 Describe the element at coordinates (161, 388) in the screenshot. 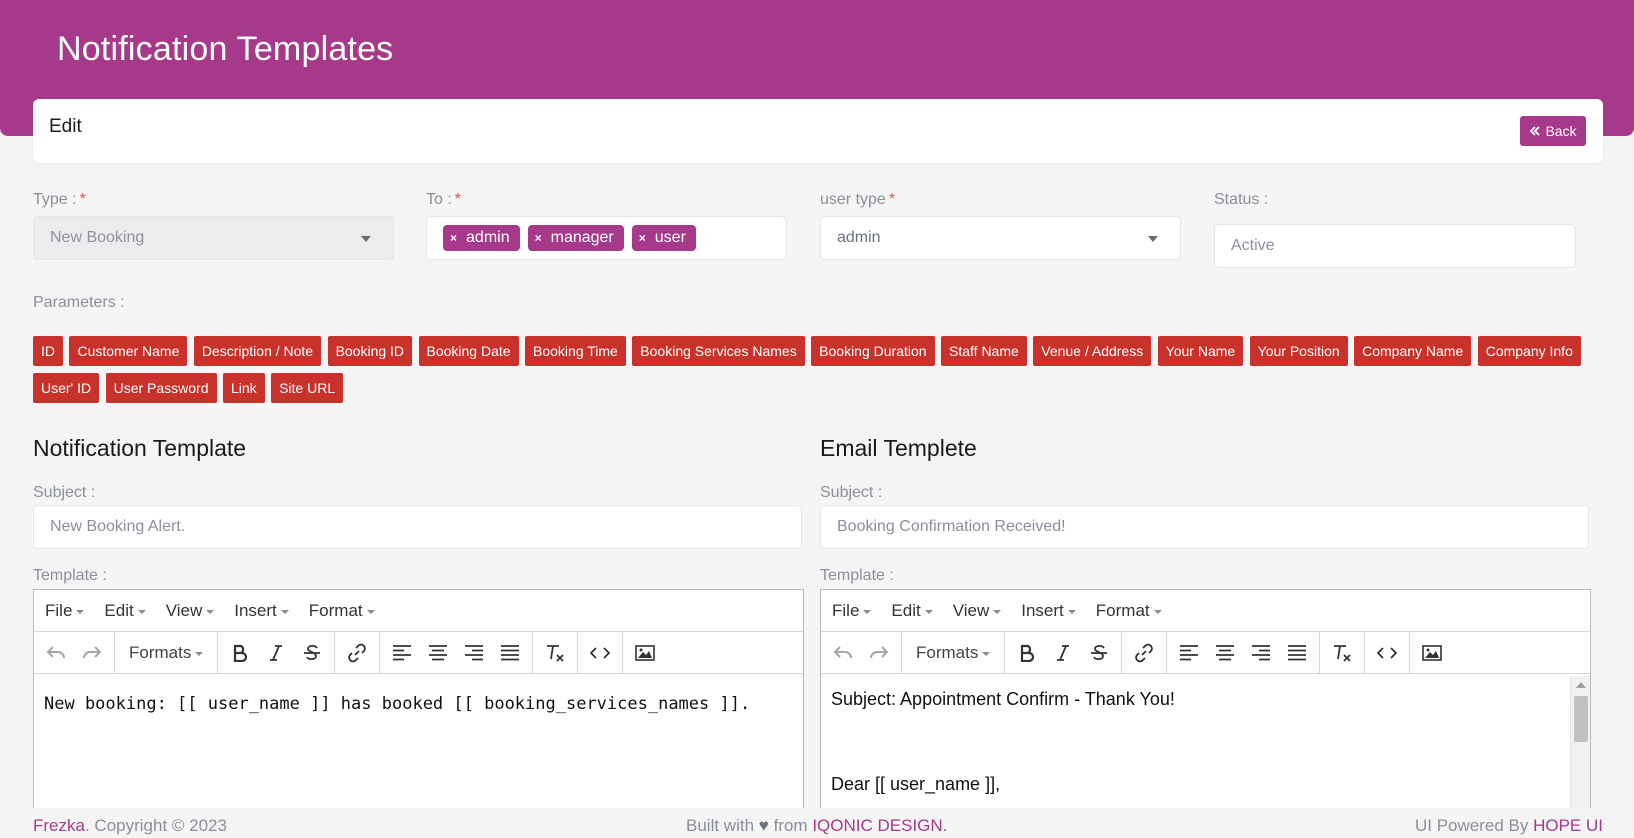

I see `param-tag: User Password` at that location.